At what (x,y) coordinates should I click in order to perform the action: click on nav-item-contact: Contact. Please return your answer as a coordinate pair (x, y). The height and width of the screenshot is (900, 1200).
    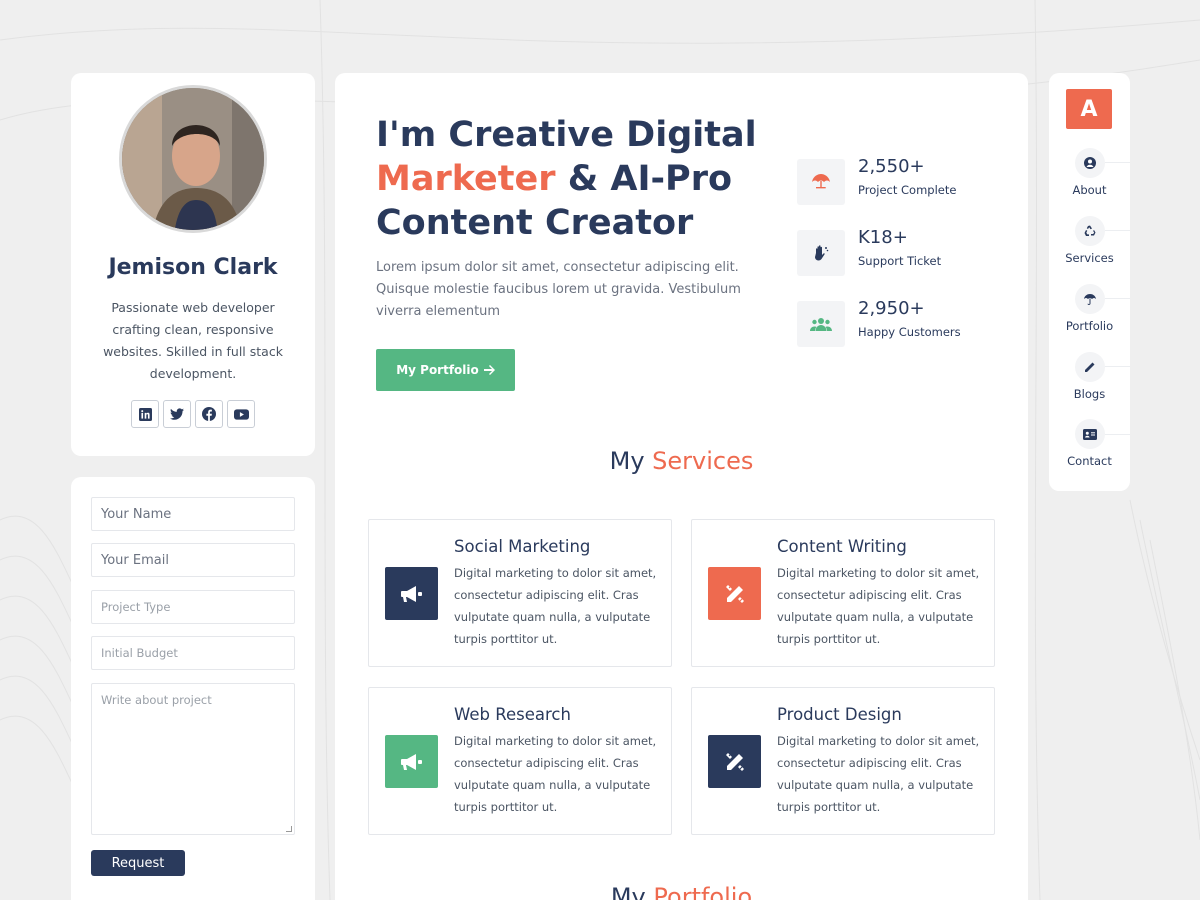
    Looking at the image, I should click on (1089, 443).